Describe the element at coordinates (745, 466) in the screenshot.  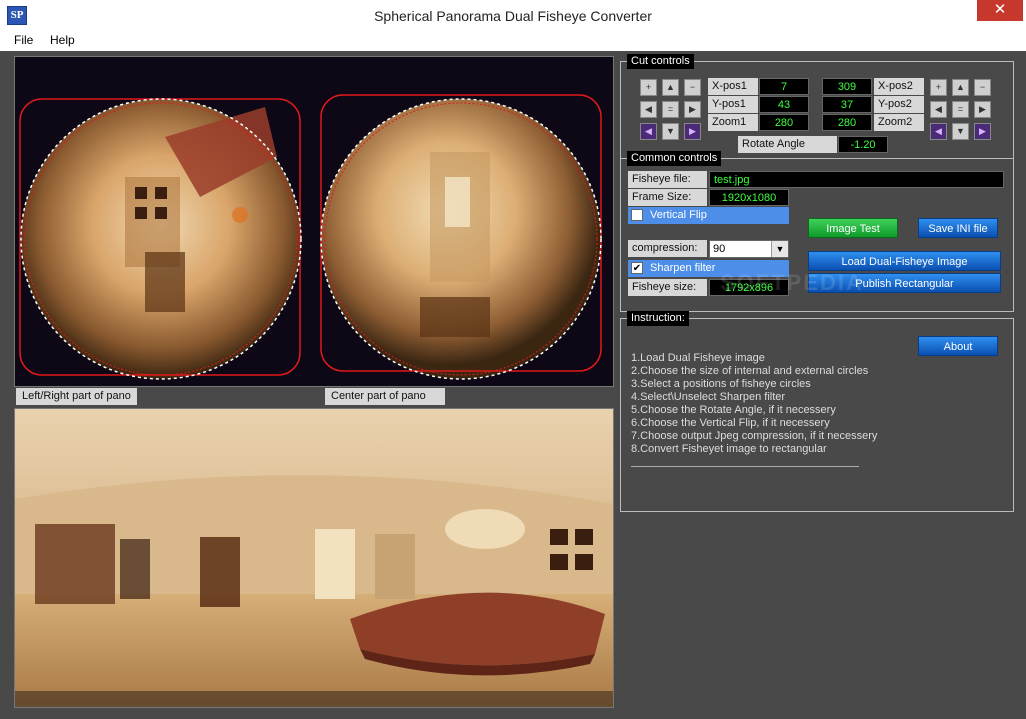
I see `instruction-divider` at that location.